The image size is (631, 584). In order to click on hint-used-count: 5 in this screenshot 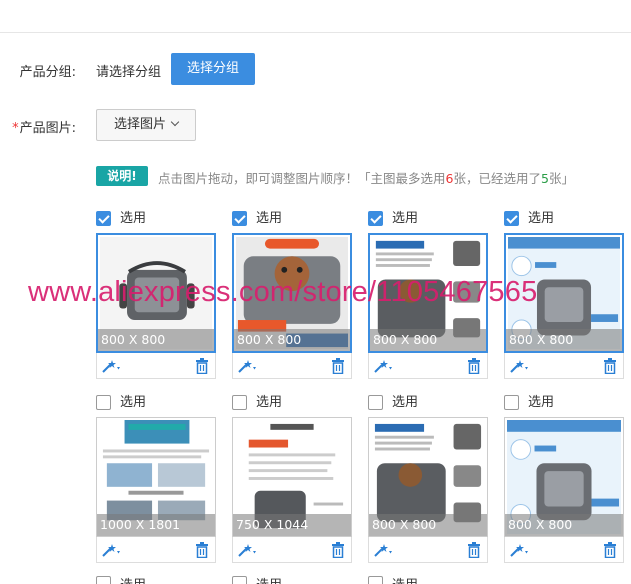, I will do `click(544, 178)`.